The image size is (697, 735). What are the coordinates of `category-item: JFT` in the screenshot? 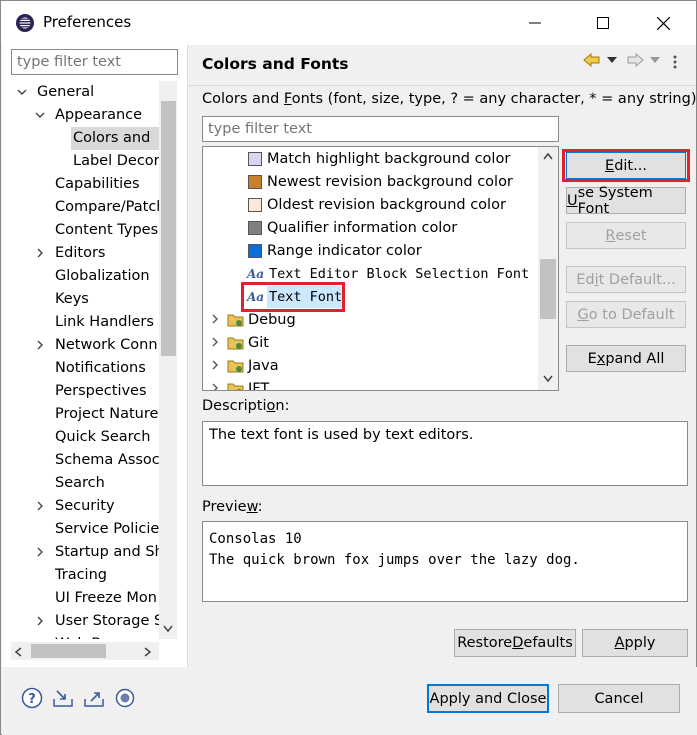 It's located at (371, 384).